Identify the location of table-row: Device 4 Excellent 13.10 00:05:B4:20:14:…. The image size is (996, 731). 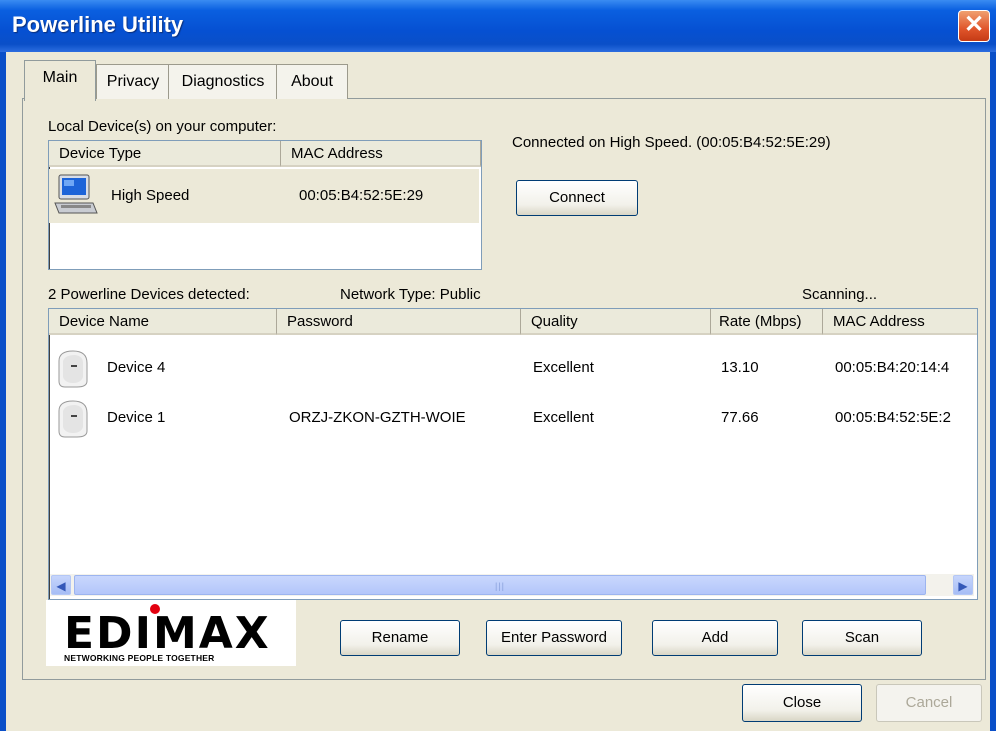
(512, 369).